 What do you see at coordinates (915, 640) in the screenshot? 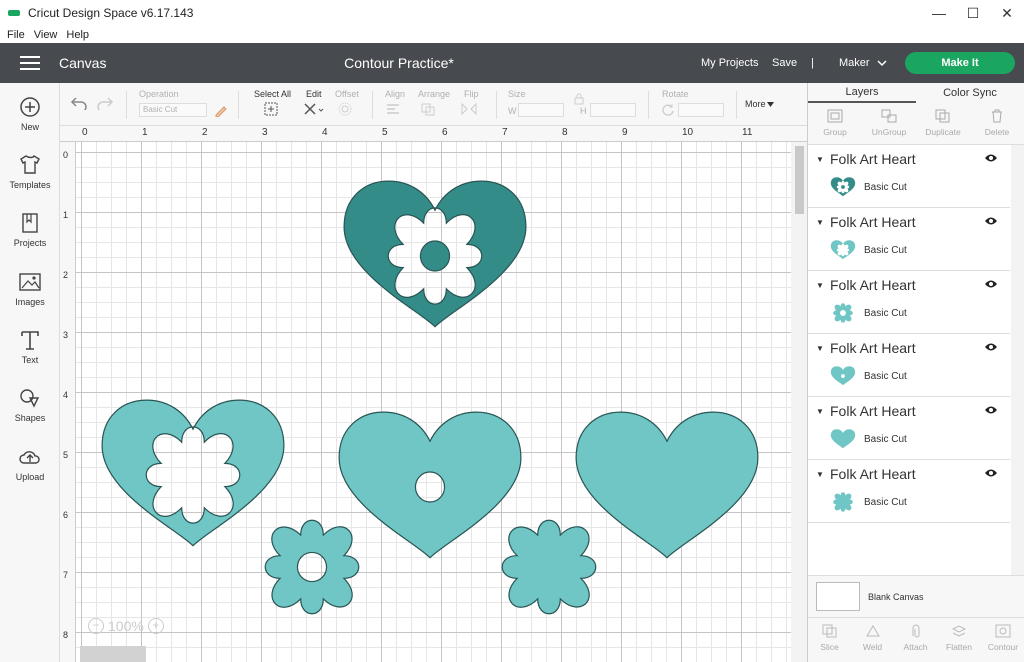
I see `attach-button: Attach` at bounding box center [915, 640].